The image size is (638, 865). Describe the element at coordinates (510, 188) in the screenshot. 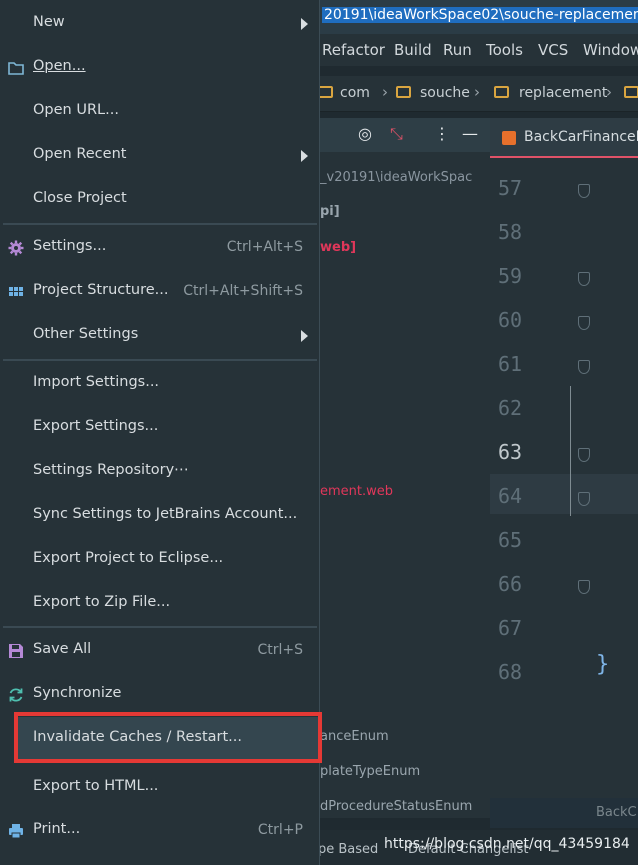

I see `line-number: 57` at that location.